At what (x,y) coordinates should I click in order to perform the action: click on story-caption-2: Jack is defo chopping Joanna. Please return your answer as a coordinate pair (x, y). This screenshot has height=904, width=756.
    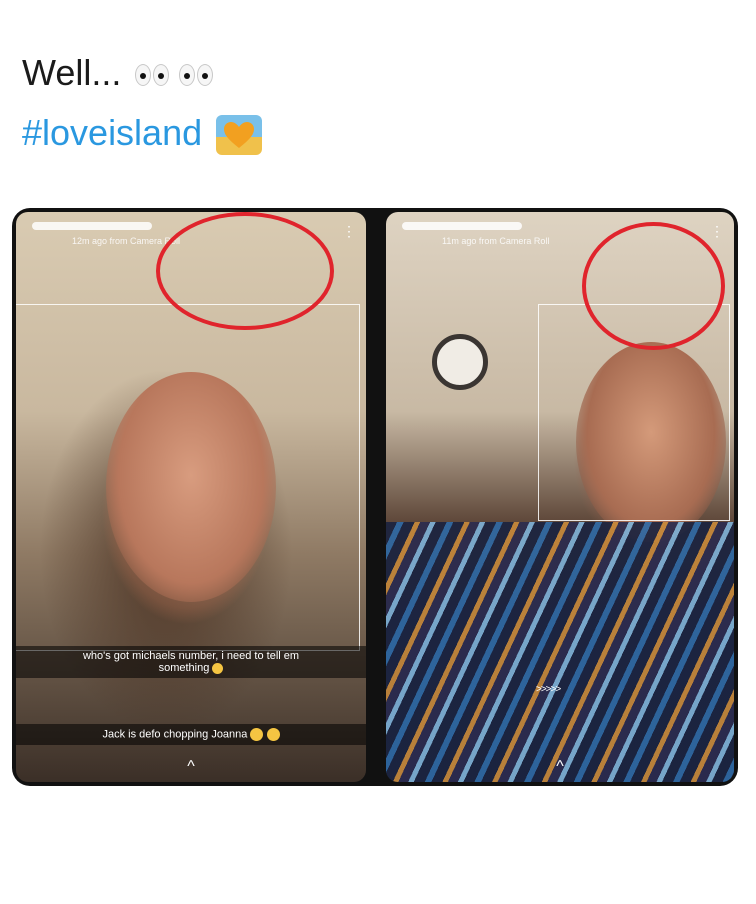
    Looking at the image, I should click on (191, 734).